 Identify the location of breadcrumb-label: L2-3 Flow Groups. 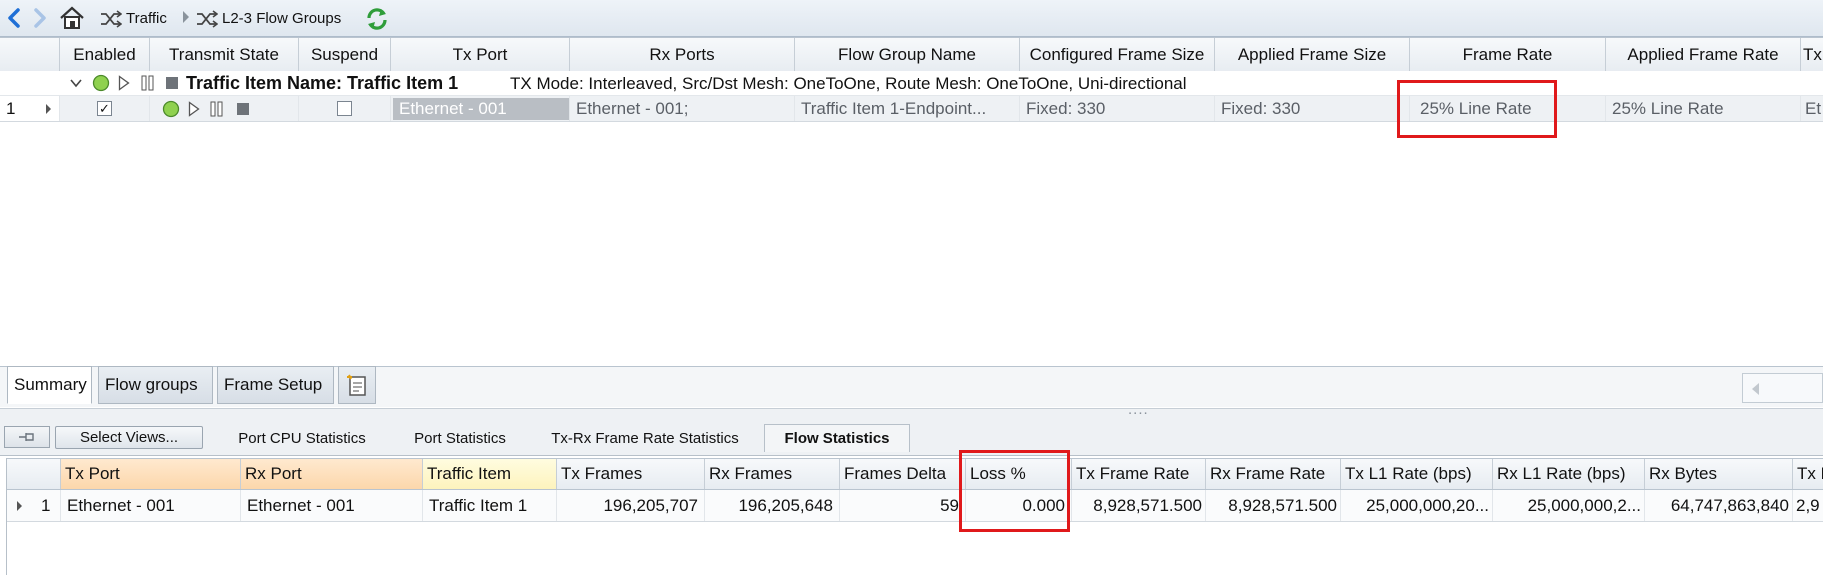
(282, 18).